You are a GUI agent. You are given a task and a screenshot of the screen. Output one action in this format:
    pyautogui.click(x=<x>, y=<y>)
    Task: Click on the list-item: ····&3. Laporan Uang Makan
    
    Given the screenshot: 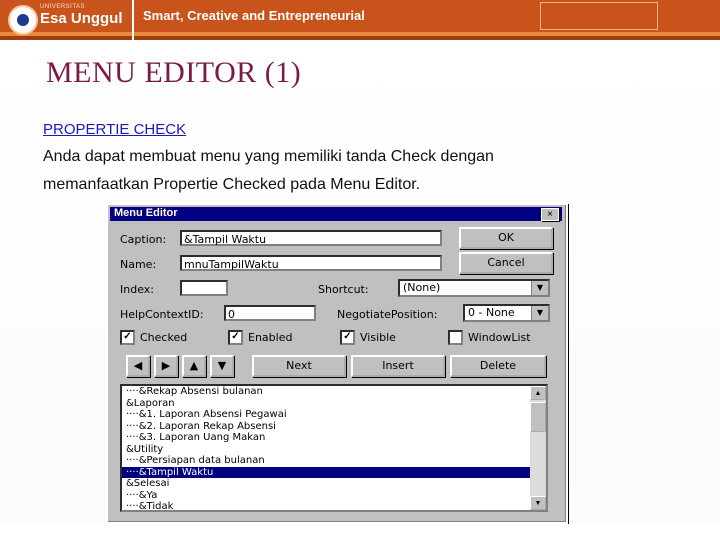 What is the action you would take?
    pyautogui.click(x=334, y=438)
    